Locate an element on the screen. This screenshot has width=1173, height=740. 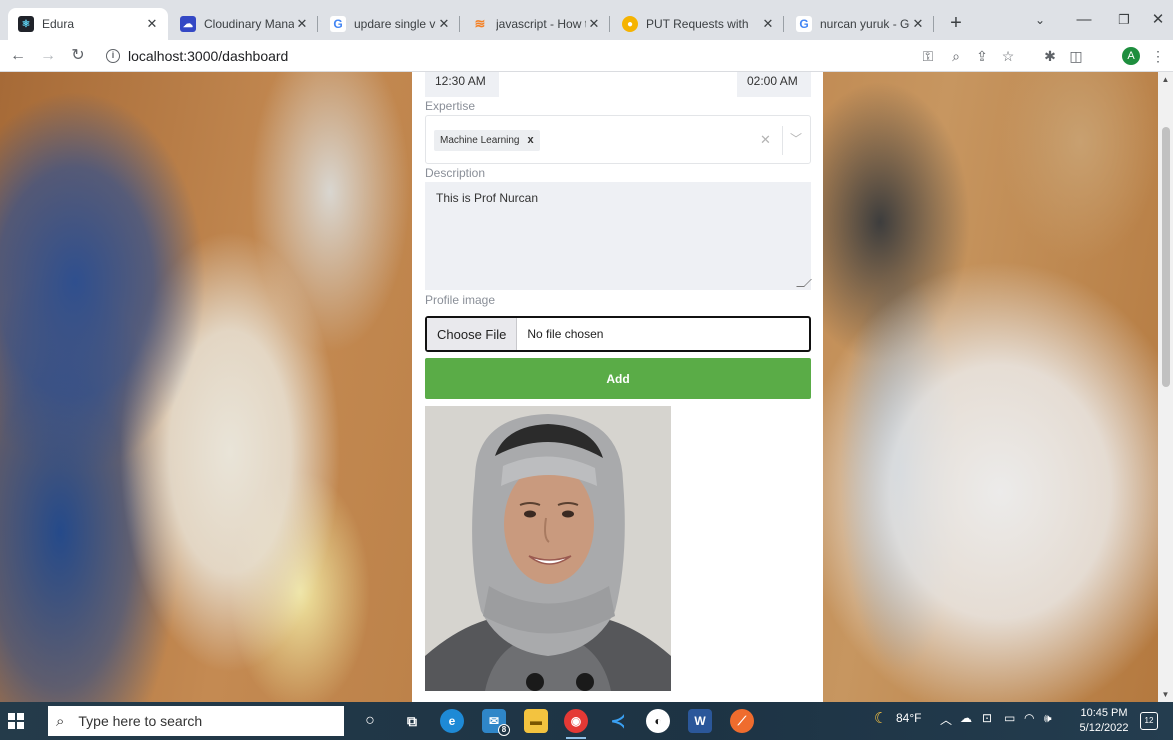
resize-handle-icon is located at coordinates (804, 283).